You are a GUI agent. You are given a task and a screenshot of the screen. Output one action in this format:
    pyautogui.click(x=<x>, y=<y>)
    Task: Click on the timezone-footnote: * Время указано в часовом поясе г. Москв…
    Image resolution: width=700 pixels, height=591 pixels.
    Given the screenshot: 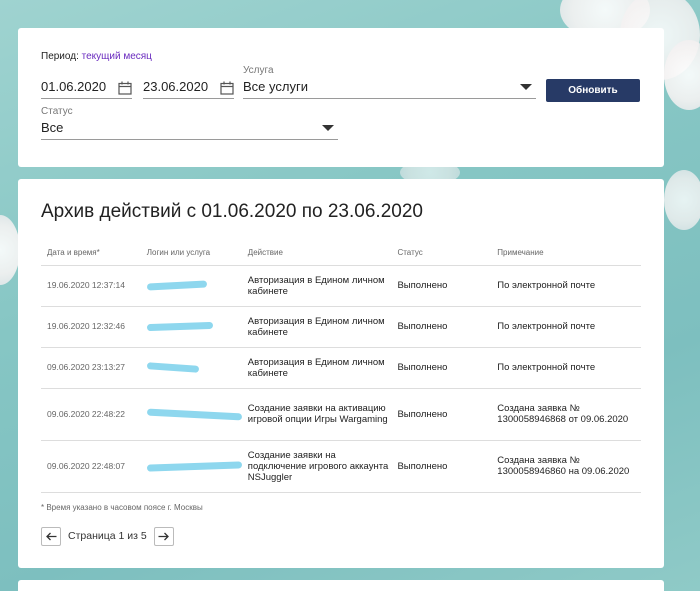 What is the action you would take?
    pyautogui.click(x=122, y=507)
    